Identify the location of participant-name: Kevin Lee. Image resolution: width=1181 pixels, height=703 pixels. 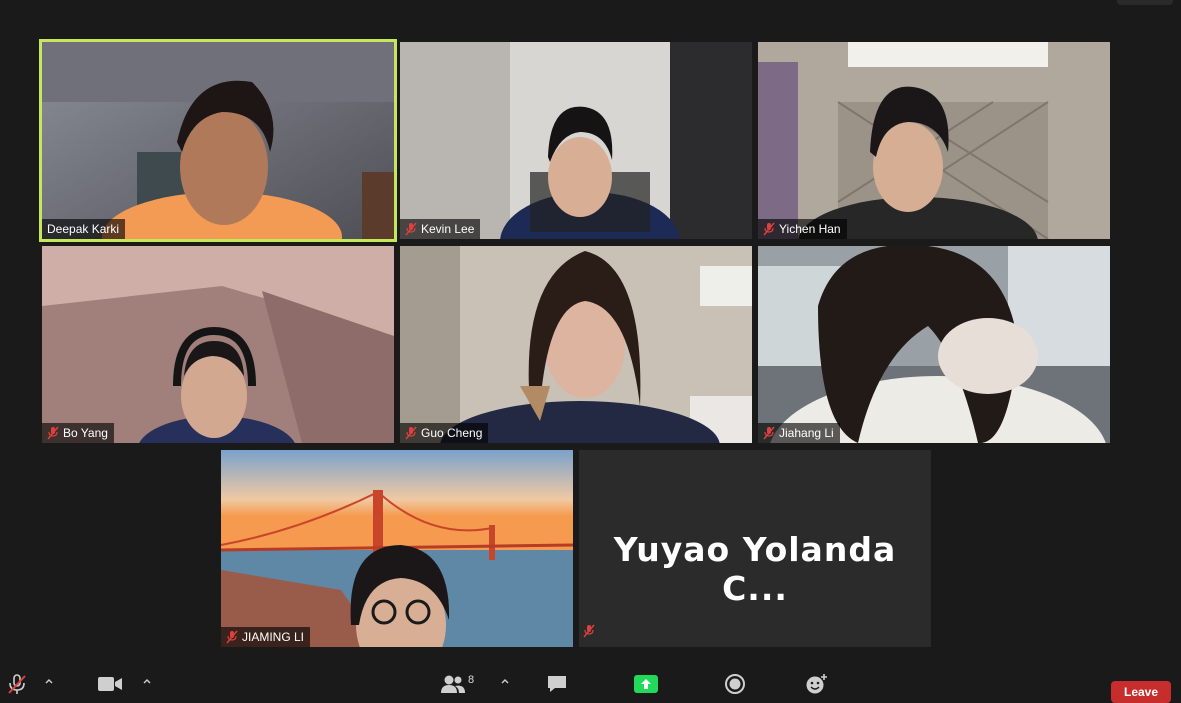
(448, 229).